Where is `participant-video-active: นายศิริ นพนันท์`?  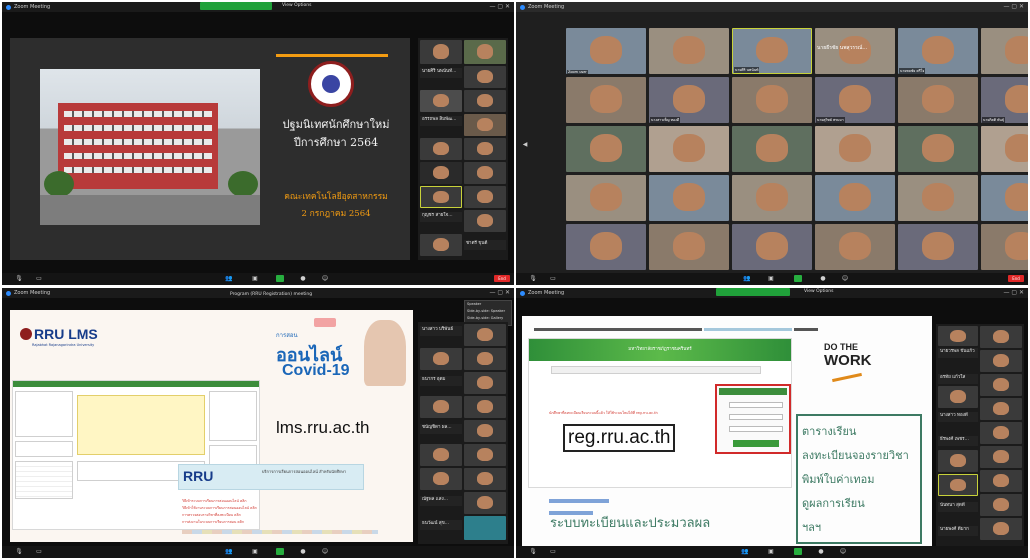
participant-video-active: นายศิริ นพนันท์ is located at coordinates (772, 51).